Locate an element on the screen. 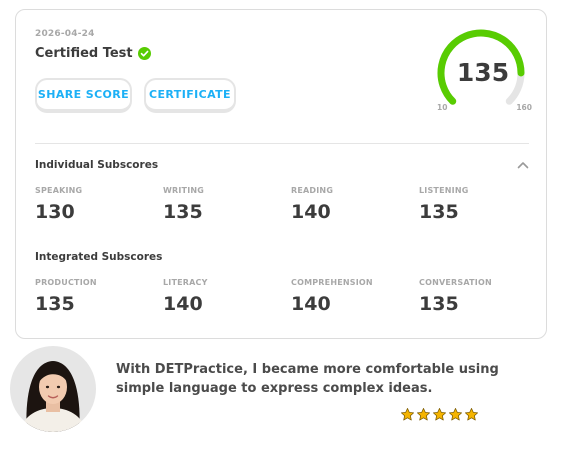 The width and height of the screenshot is (564, 449). subscore-label: READING is located at coordinates (312, 190).